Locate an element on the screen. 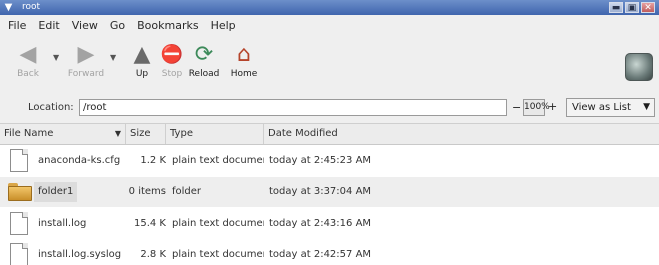  file-date: today at 2:42:57 AM is located at coordinates (320, 254).